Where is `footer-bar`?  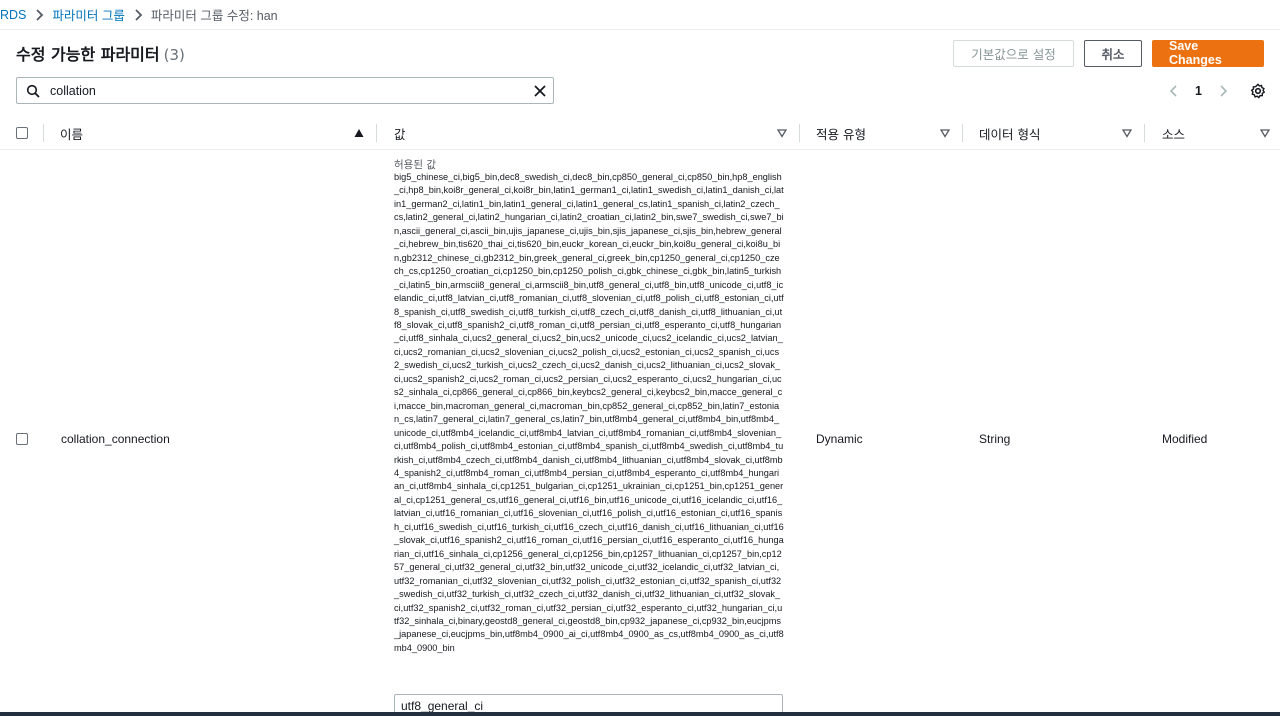
footer-bar is located at coordinates (640, 714).